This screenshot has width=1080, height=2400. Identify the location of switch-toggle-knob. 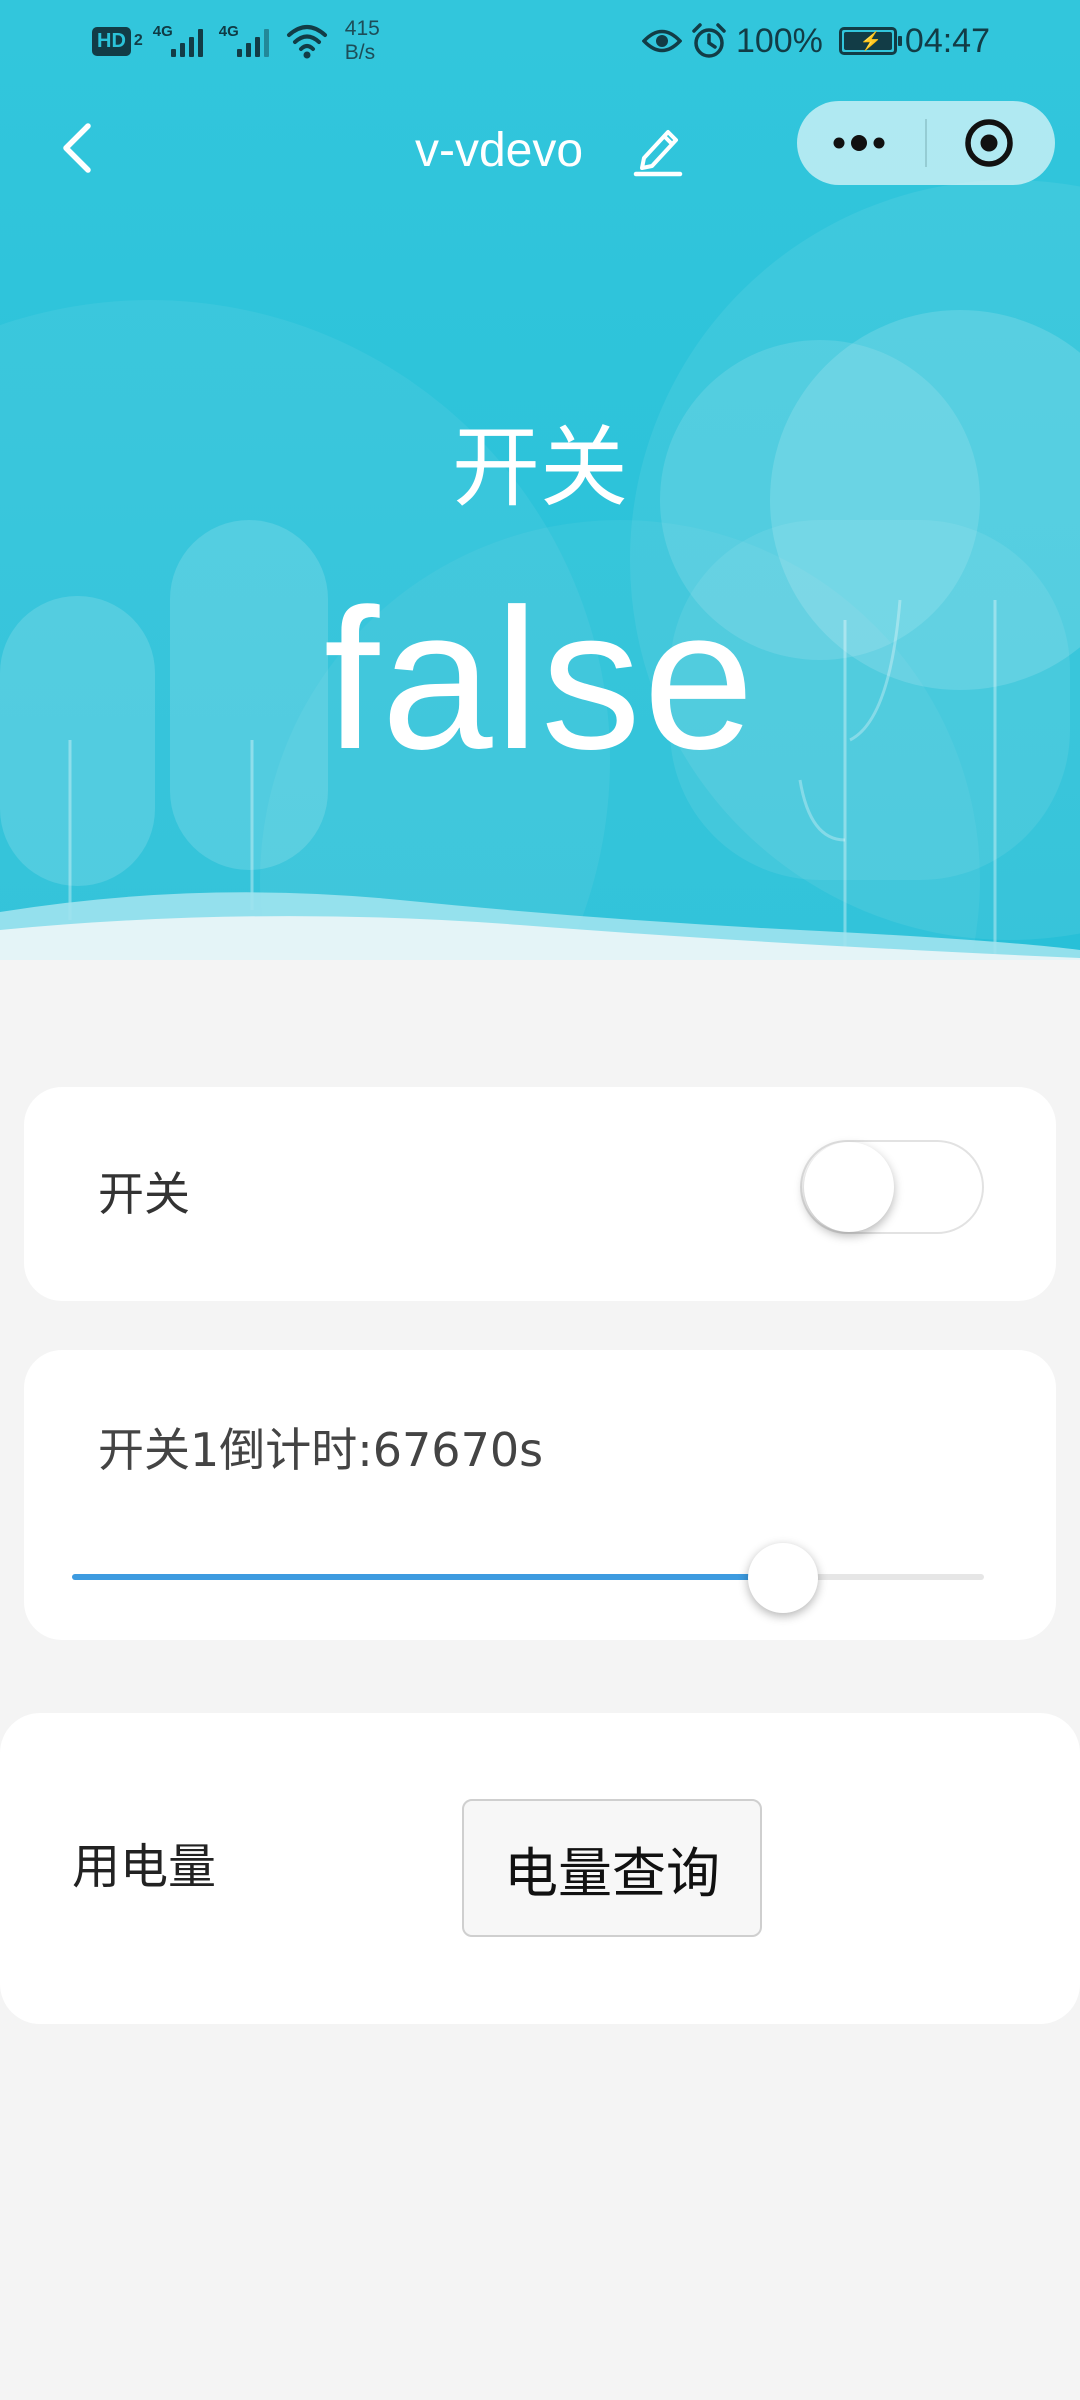
(849, 1187).